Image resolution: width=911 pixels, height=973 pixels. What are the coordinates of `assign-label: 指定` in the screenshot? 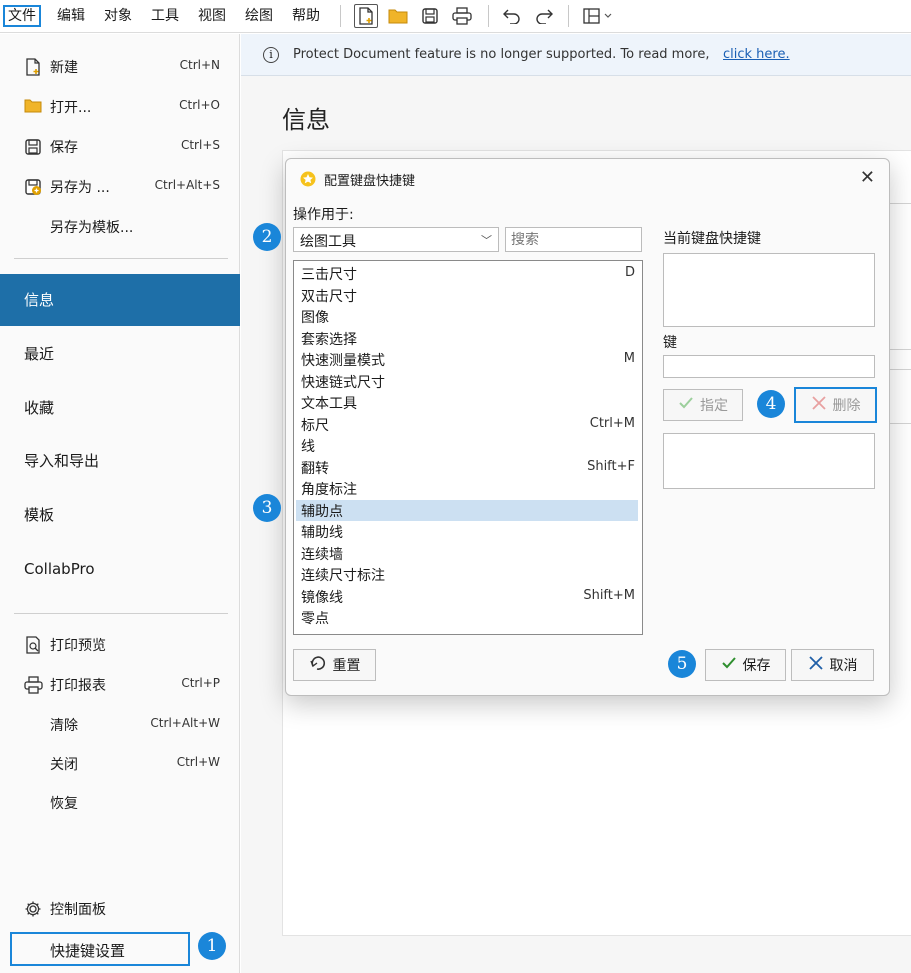 It's located at (714, 406).